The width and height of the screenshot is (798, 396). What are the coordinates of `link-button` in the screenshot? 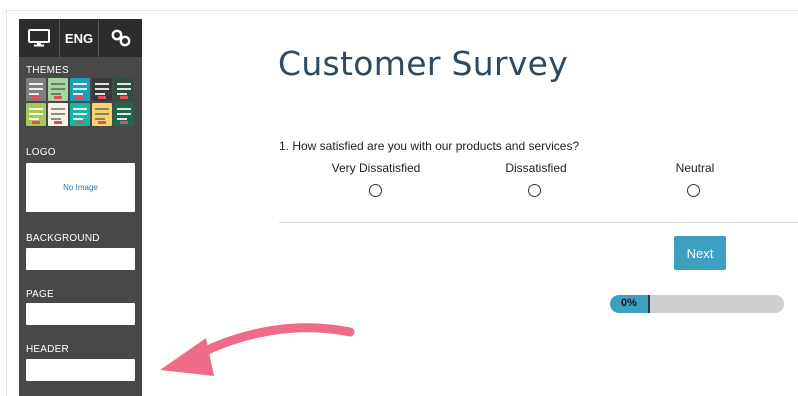 It's located at (120, 38).